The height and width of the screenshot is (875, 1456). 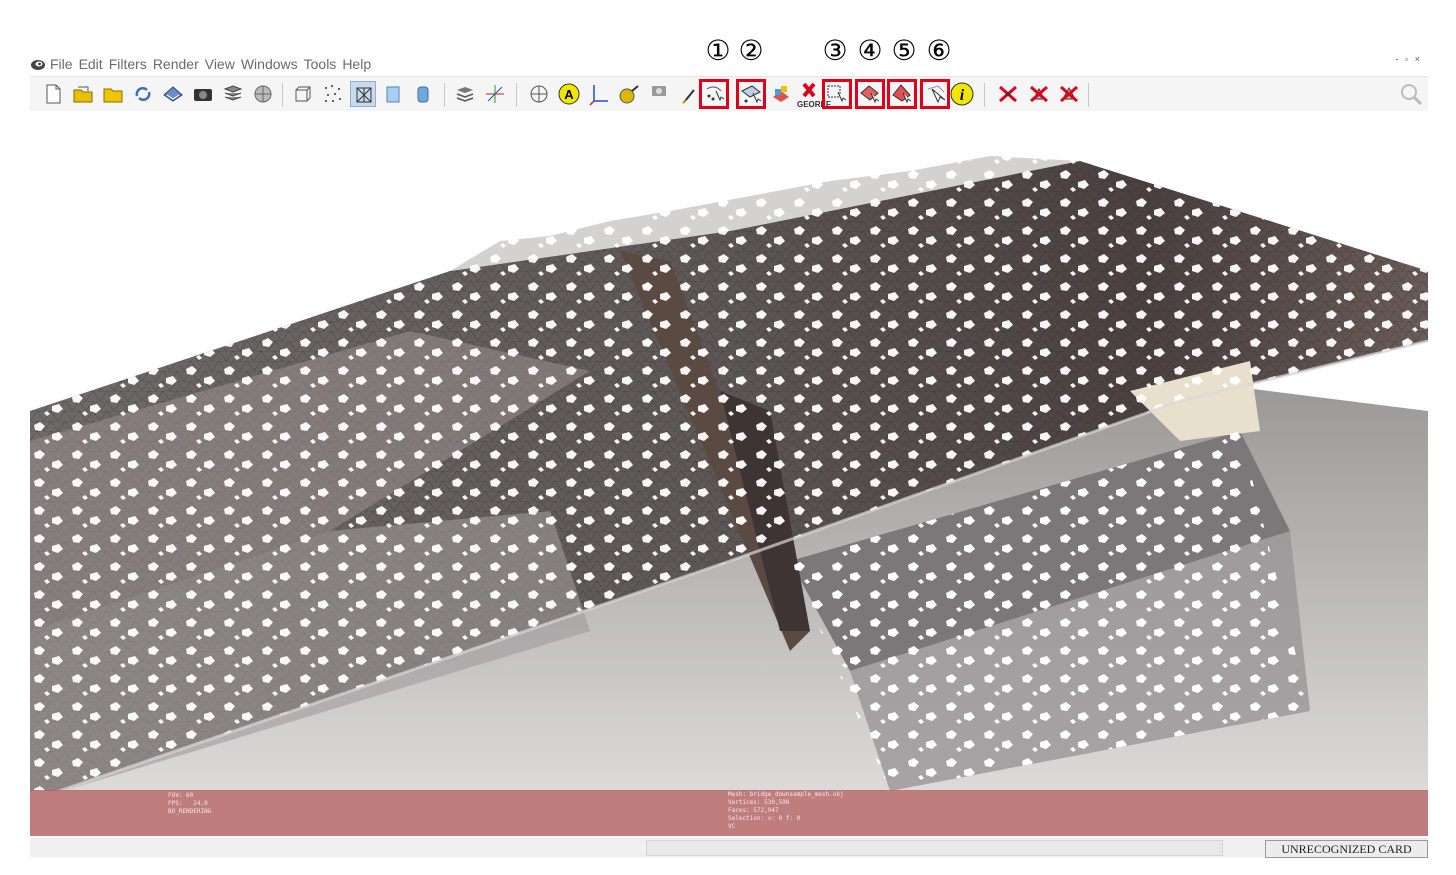 I want to click on main-toolbar: A GEOREF i, so click(x=729, y=94).